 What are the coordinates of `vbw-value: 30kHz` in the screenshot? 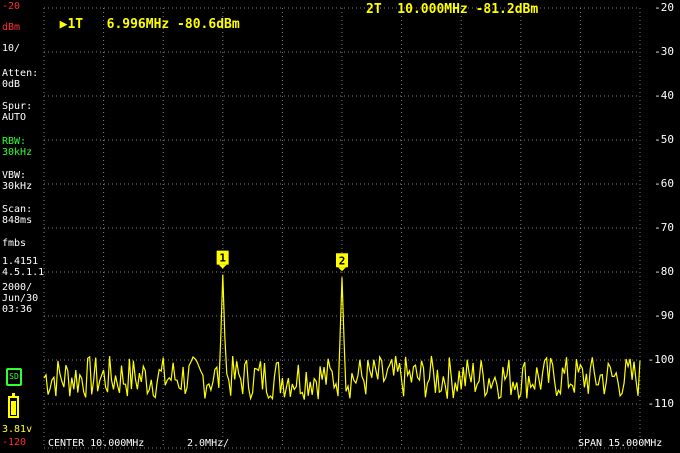 It's located at (17, 186).